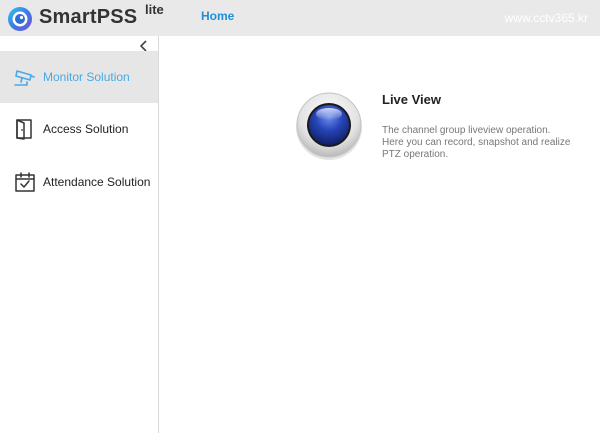 This screenshot has width=600, height=433. Describe the element at coordinates (86, 129) in the screenshot. I see `sidebar-item-label: Access Solution` at that location.